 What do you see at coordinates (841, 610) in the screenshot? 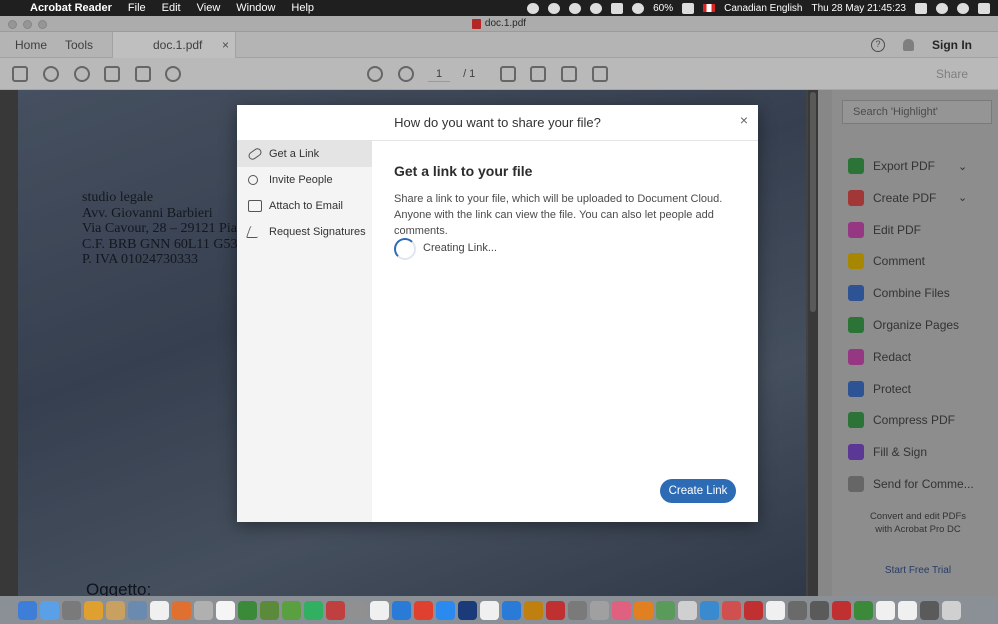
I see `acrobat-reader-icon` at bounding box center [841, 610].